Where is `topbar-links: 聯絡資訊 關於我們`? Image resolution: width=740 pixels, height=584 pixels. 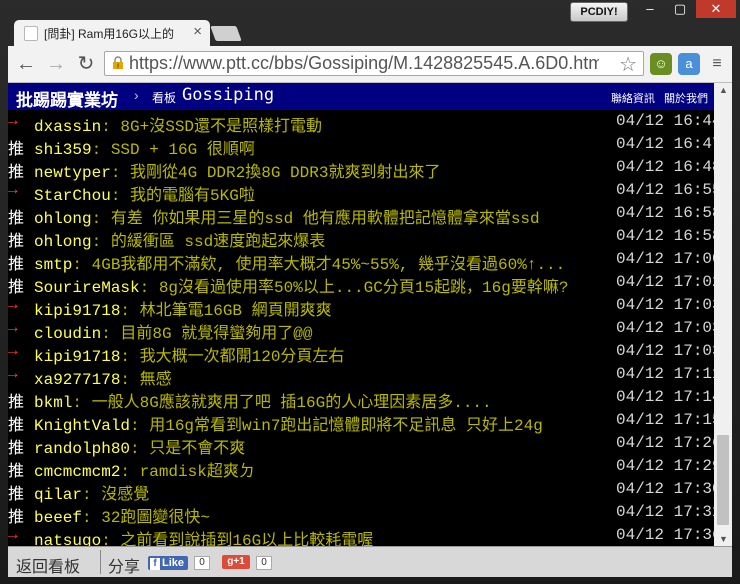
topbar-links: 聯絡資訊 關於我們 is located at coordinates (656, 98).